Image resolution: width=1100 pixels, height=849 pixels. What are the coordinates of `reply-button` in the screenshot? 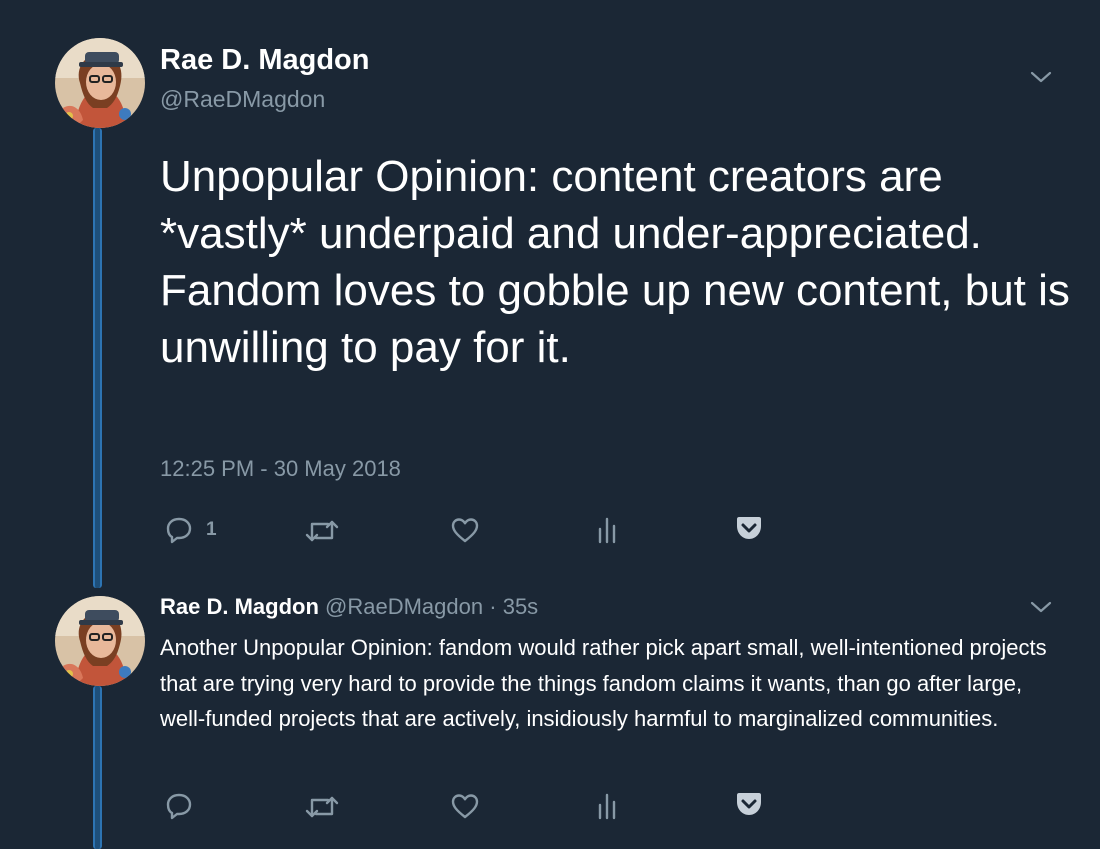 It's located at (179, 806).